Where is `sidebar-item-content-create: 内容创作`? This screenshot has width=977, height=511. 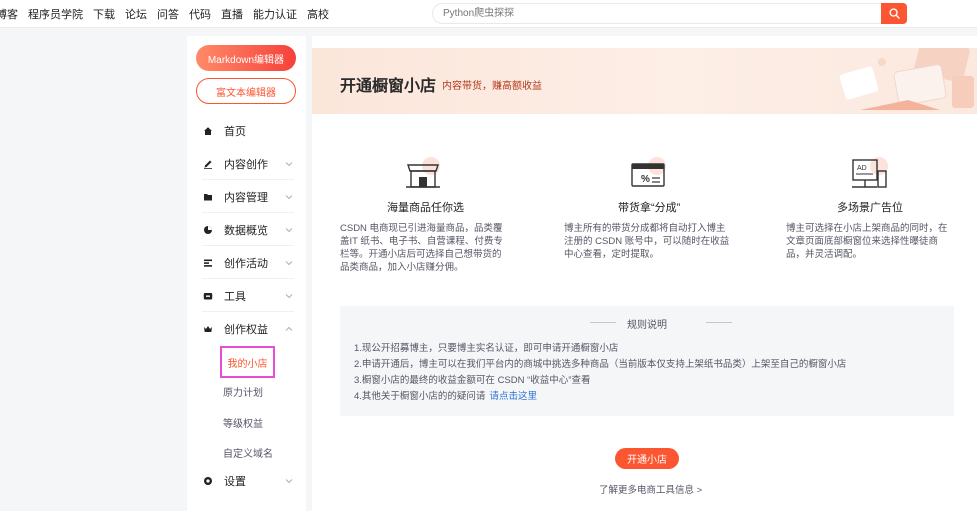
sidebar-item-content-create: 内容创作 is located at coordinates (248, 164).